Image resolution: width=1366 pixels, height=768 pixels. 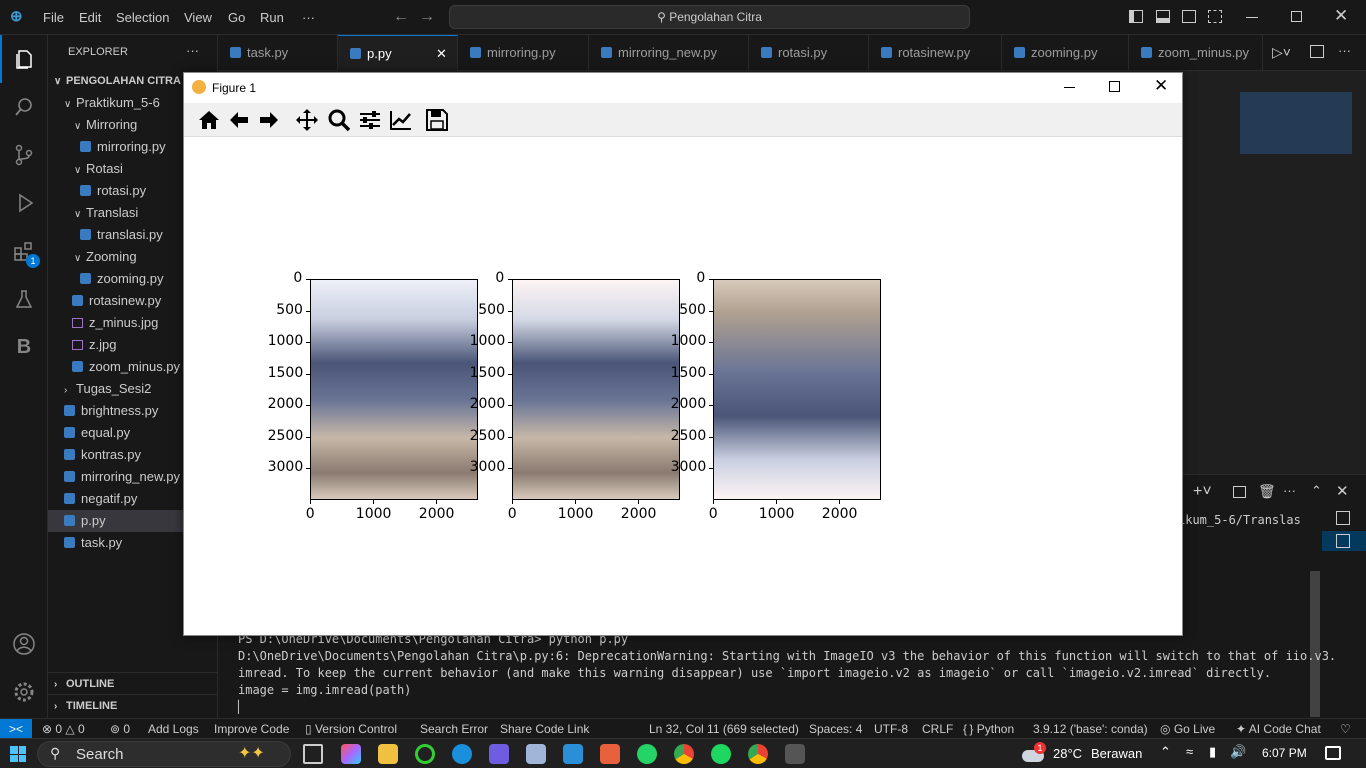 What do you see at coordinates (1215, 16) in the screenshot?
I see `customize-layout-icon` at bounding box center [1215, 16].